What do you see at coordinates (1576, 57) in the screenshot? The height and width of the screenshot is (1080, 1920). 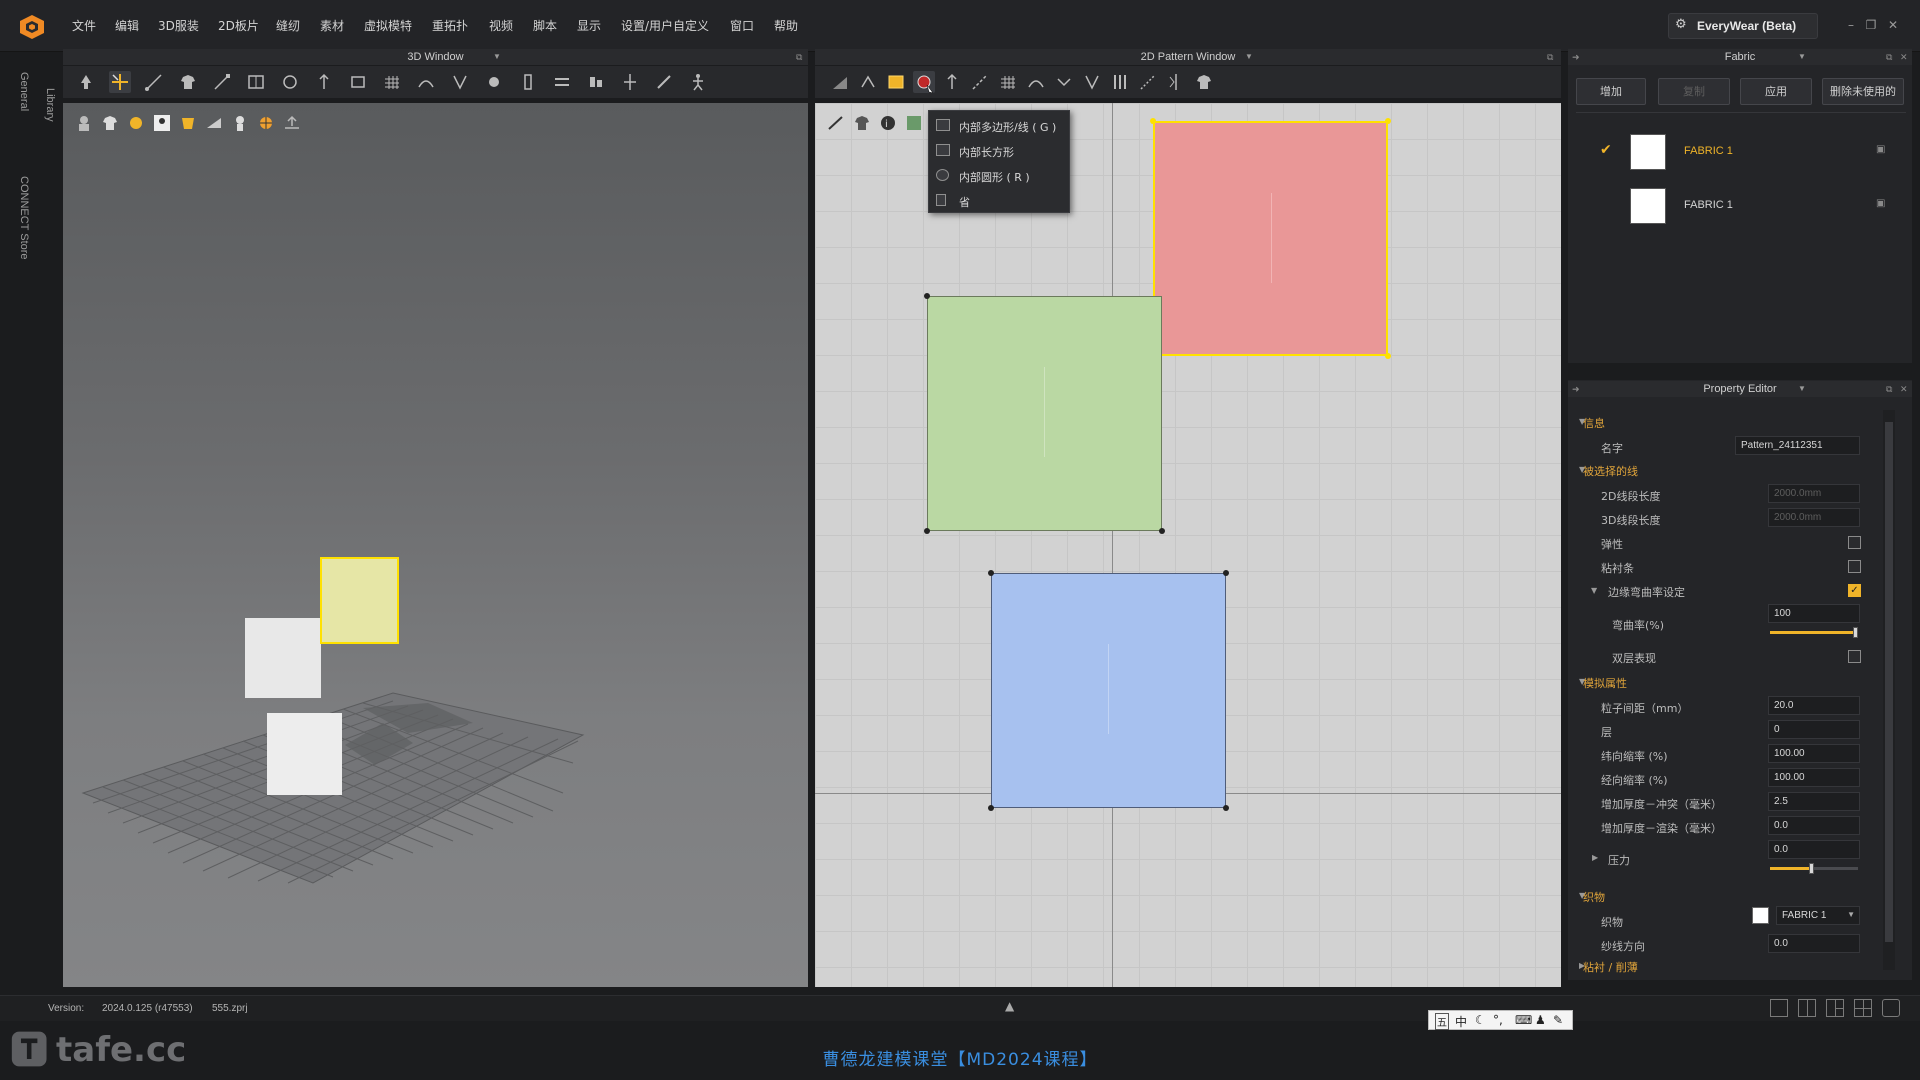 I see `pin-icon: ➜` at bounding box center [1576, 57].